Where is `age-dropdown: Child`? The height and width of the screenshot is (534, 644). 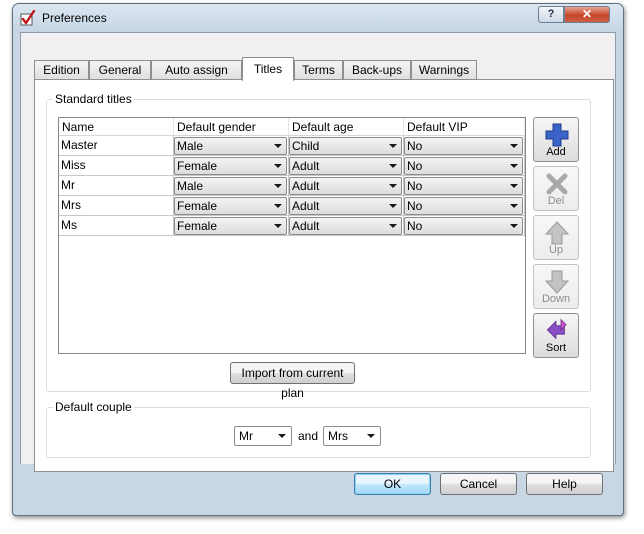
age-dropdown: Child is located at coordinates (345, 146).